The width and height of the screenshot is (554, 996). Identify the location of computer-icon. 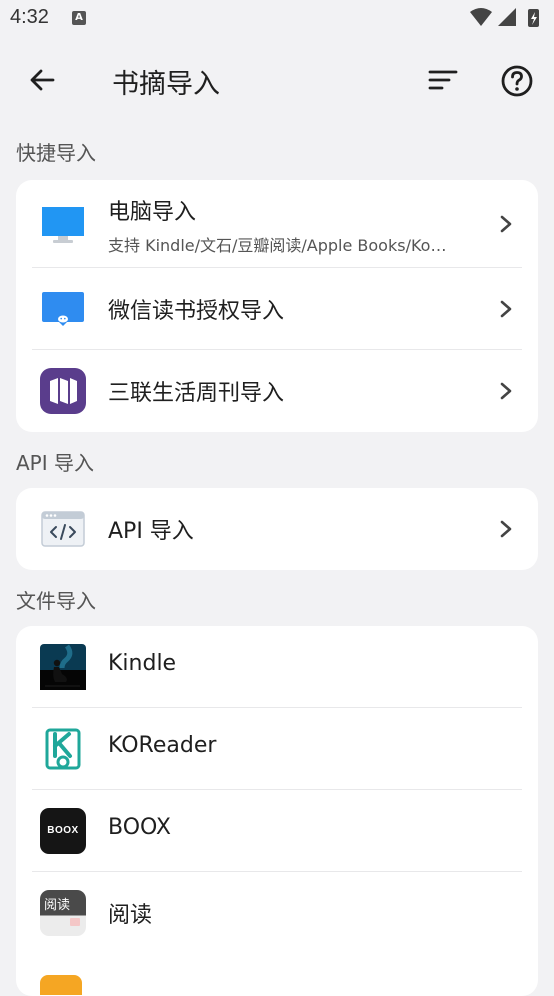
(63, 225).